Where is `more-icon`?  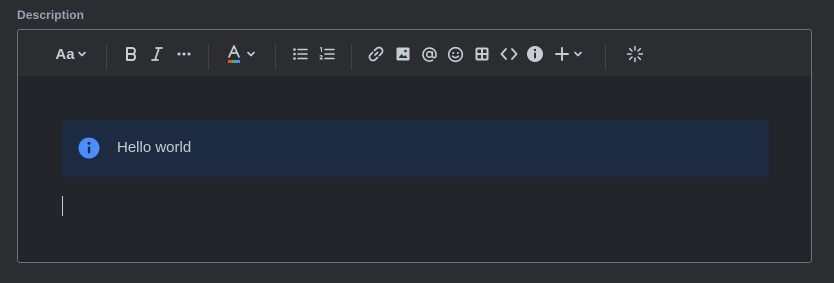 more-icon is located at coordinates (184, 54).